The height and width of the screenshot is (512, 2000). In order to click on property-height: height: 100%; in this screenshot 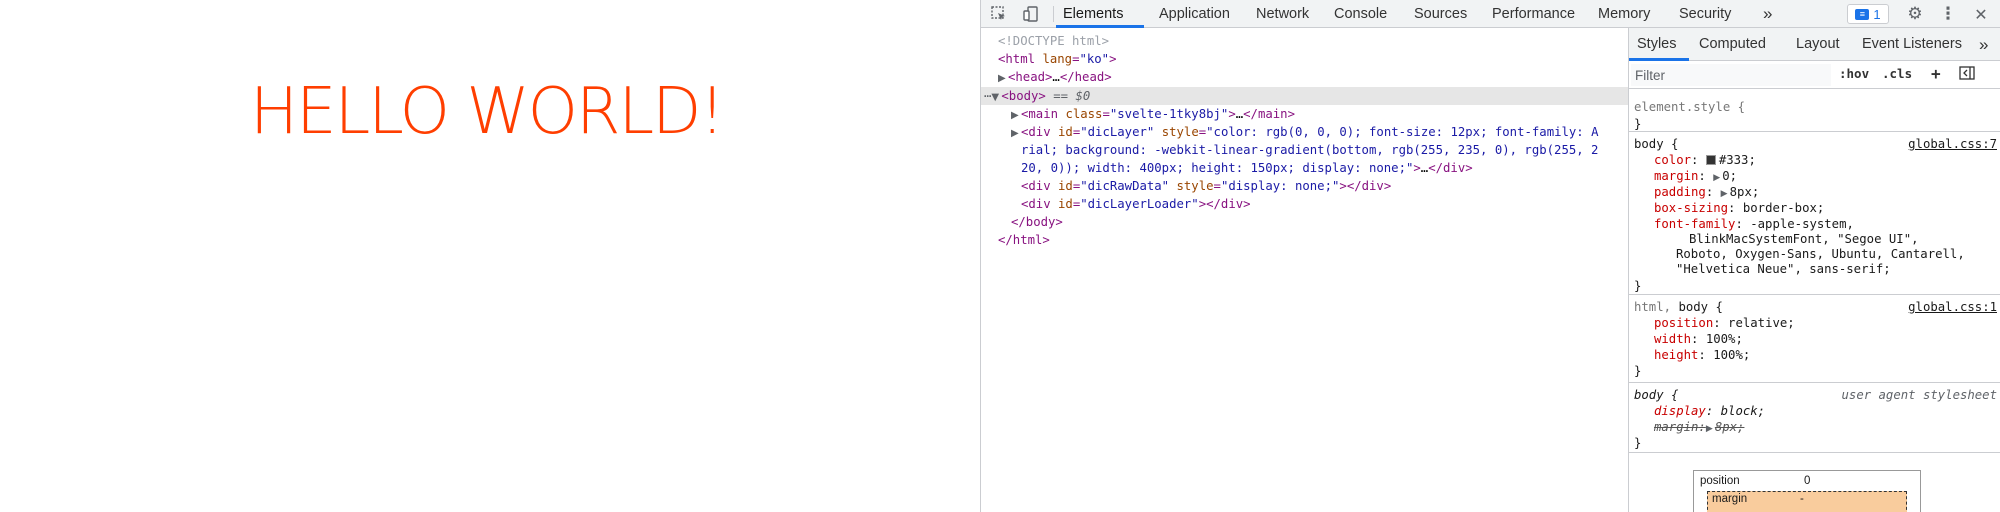, I will do `click(1702, 355)`.